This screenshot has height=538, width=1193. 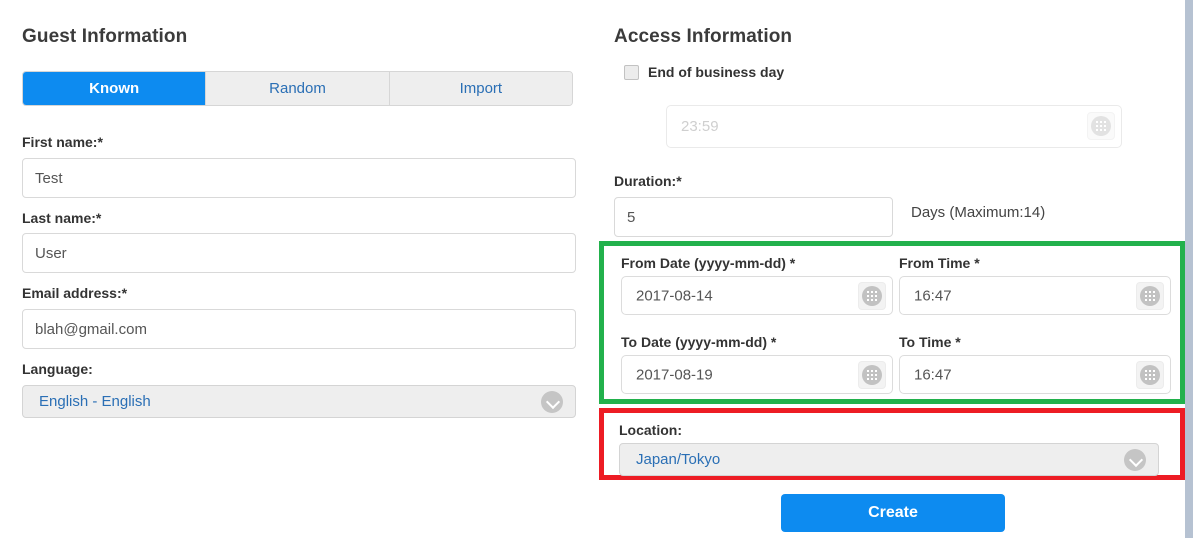 I want to click on from-time-field: 16:47, so click(x=1035, y=295).